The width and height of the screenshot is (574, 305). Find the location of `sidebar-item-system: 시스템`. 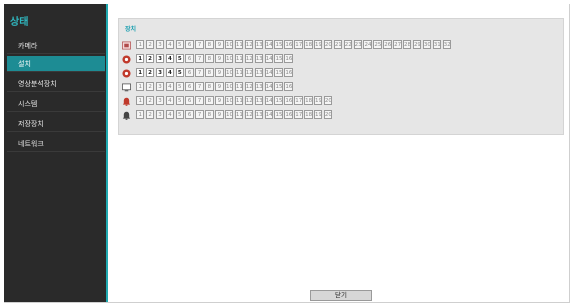

sidebar-item-system: 시스템 is located at coordinates (56, 104).